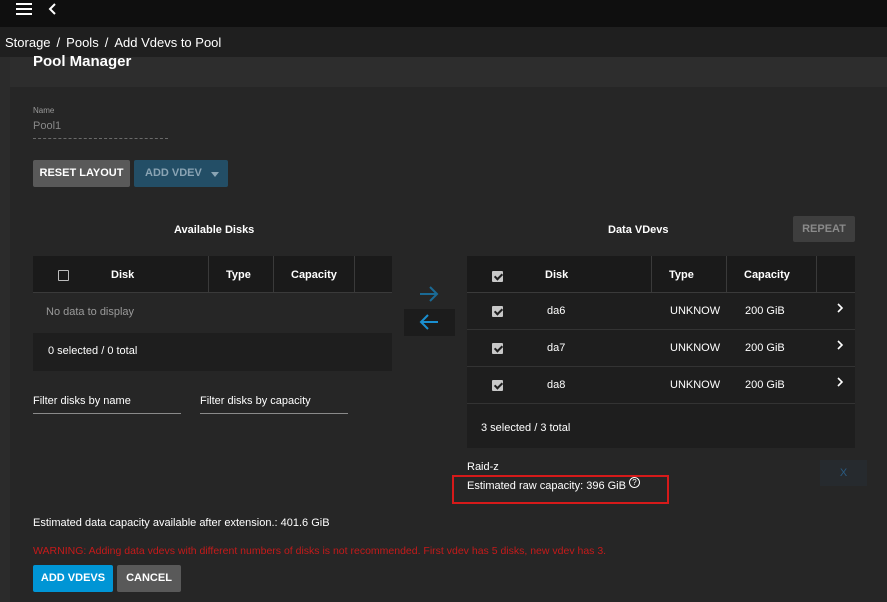  Describe the element at coordinates (483, 467) in the screenshot. I see `vdev-type-label: Raid-z` at that location.